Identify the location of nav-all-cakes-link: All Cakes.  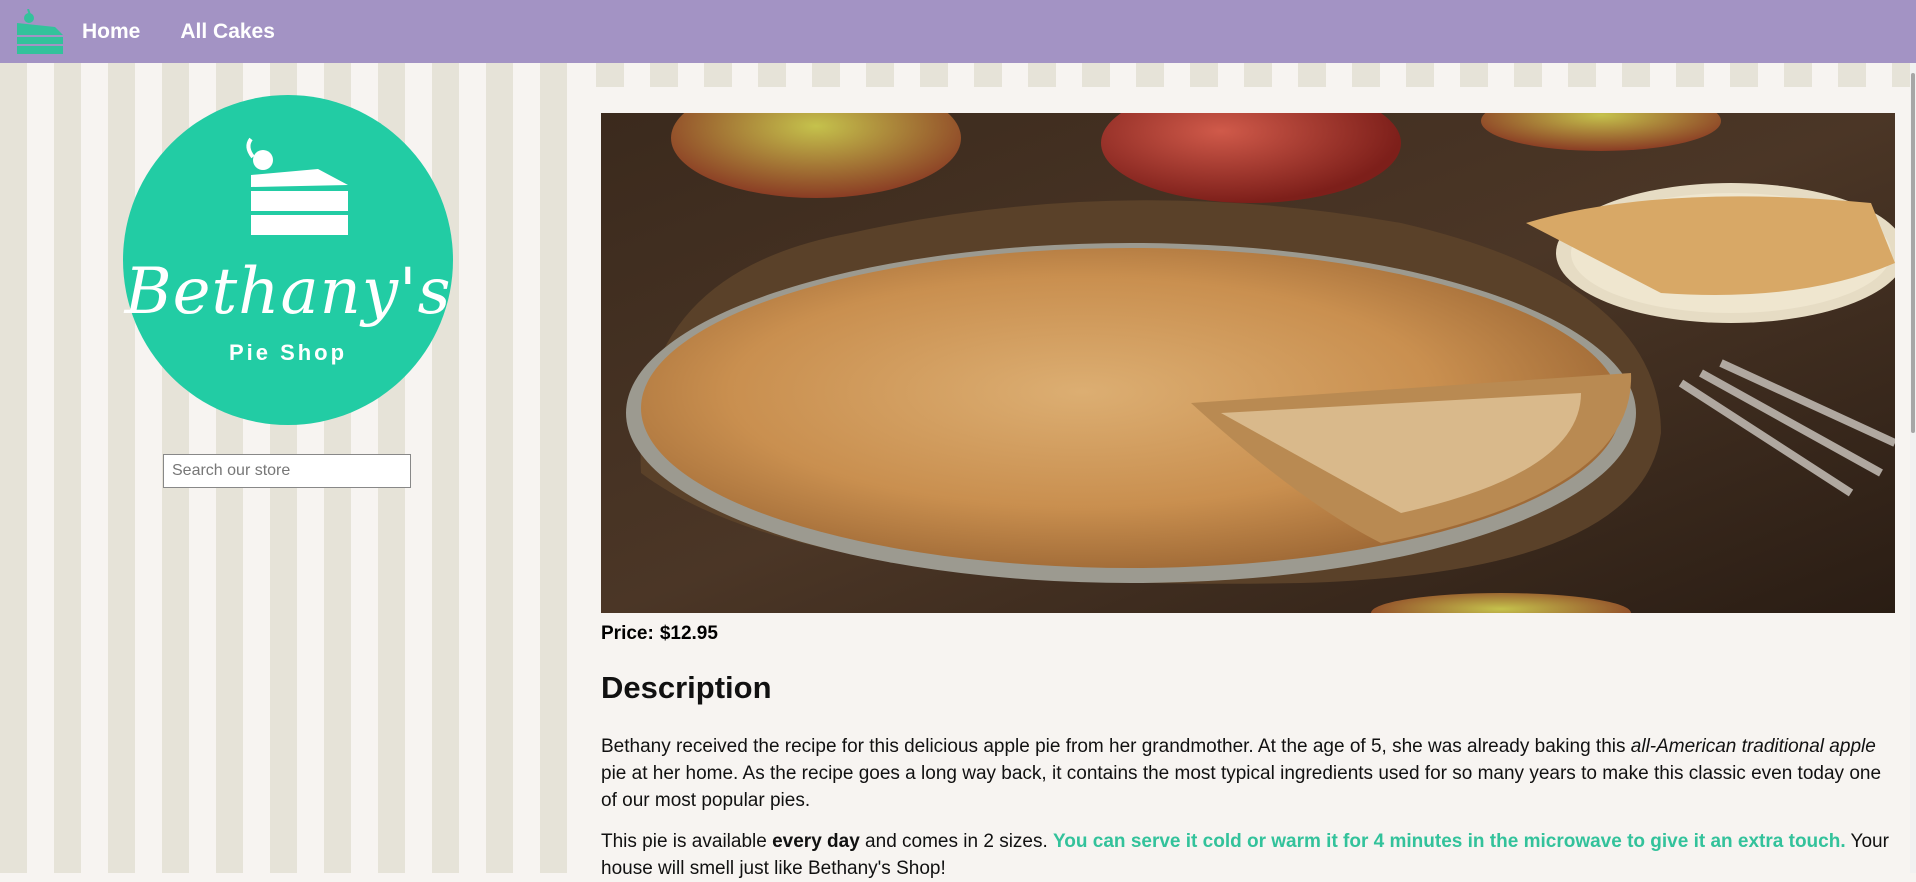
(227, 32).